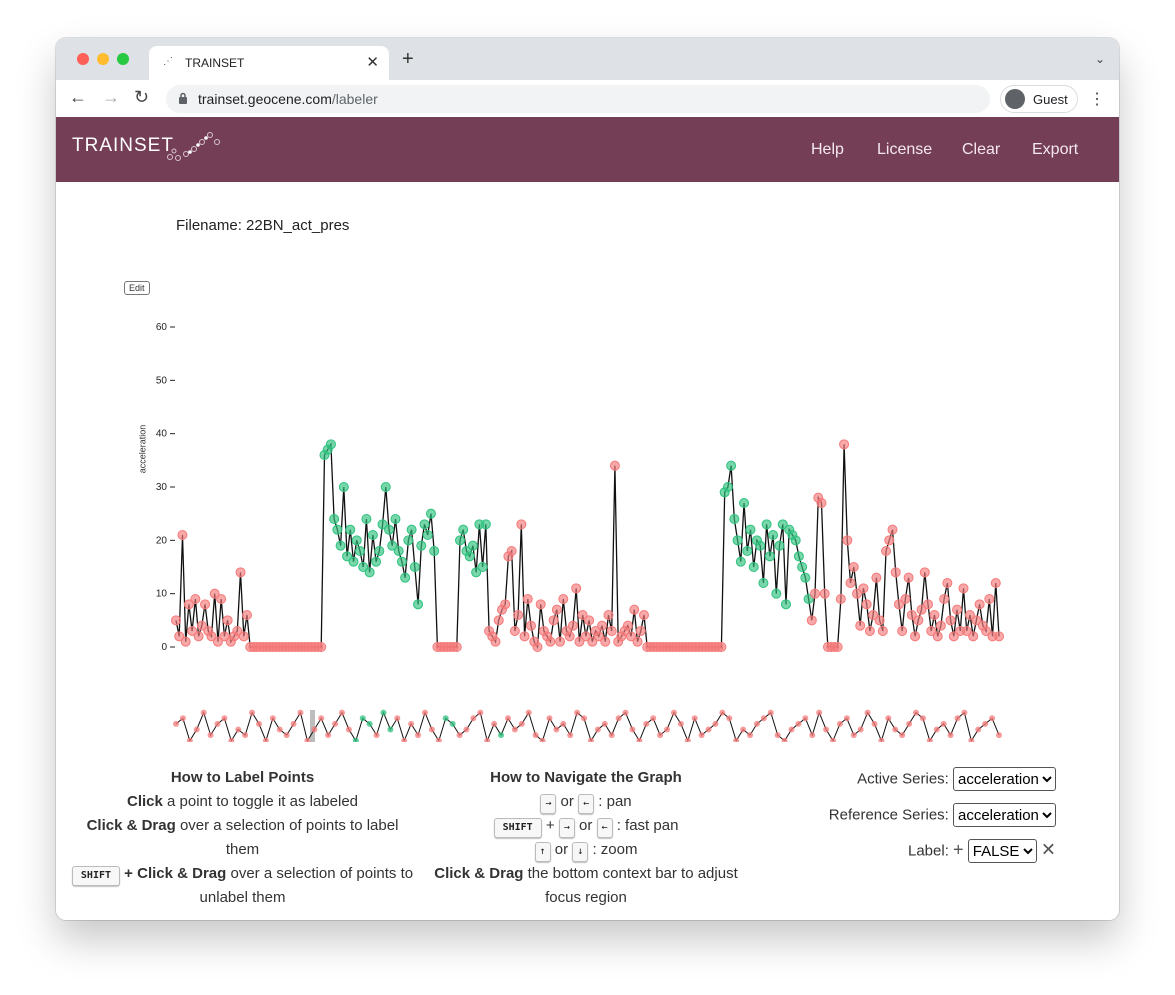 This screenshot has width=1175, height=995. What do you see at coordinates (408, 59) in the screenshot?
I see `new-tab-button: +` at bounding box center [408, 59].